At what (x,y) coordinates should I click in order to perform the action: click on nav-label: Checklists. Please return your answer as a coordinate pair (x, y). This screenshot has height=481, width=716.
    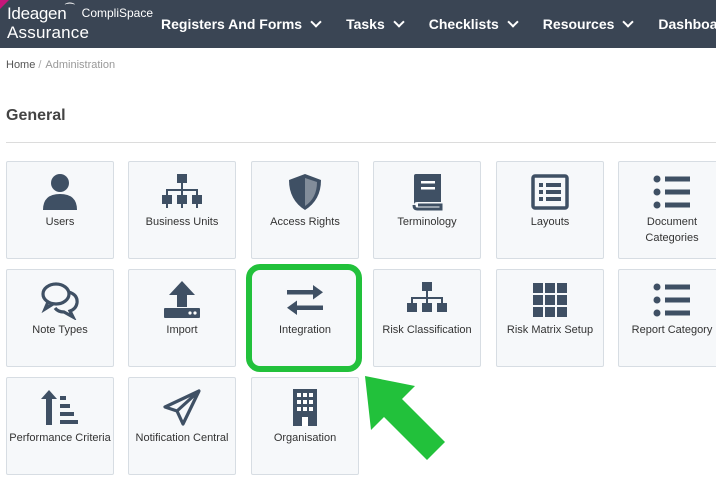
    Looking at the image, I should click on (463, 24).